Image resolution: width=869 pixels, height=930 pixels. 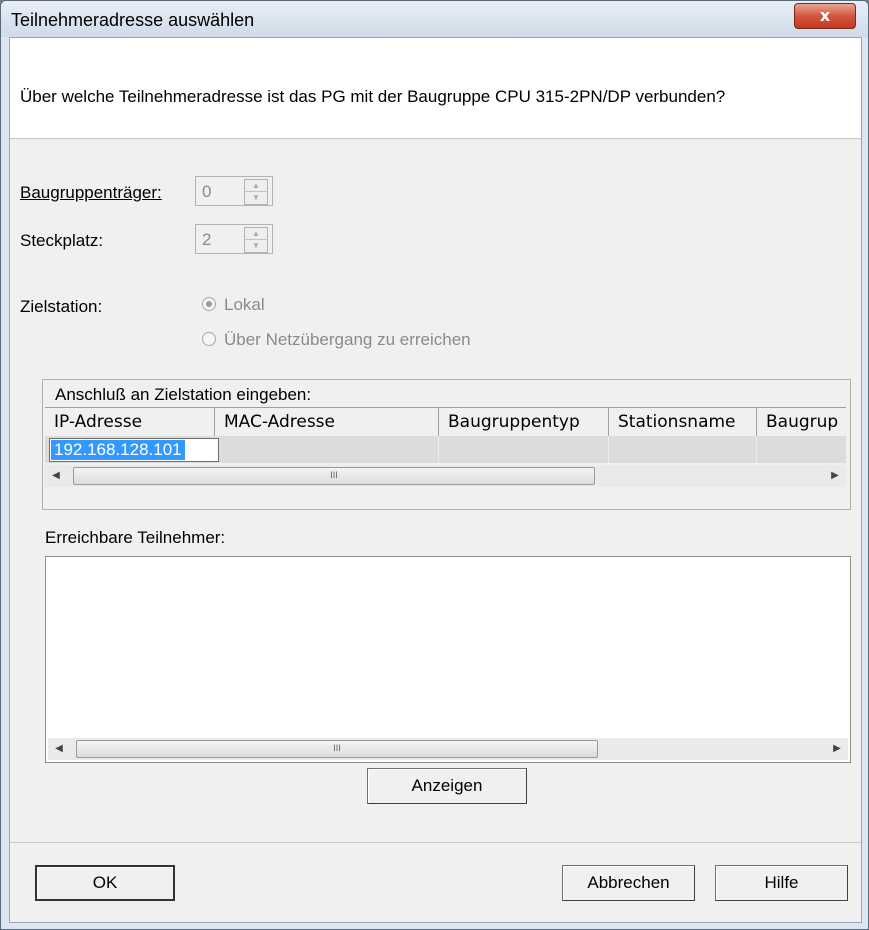 What do you see at coordinates (133, 20) in the screenshot?
I see `window-title: Teilnehmeradresse auswählen` at bounding box center [133, 20].